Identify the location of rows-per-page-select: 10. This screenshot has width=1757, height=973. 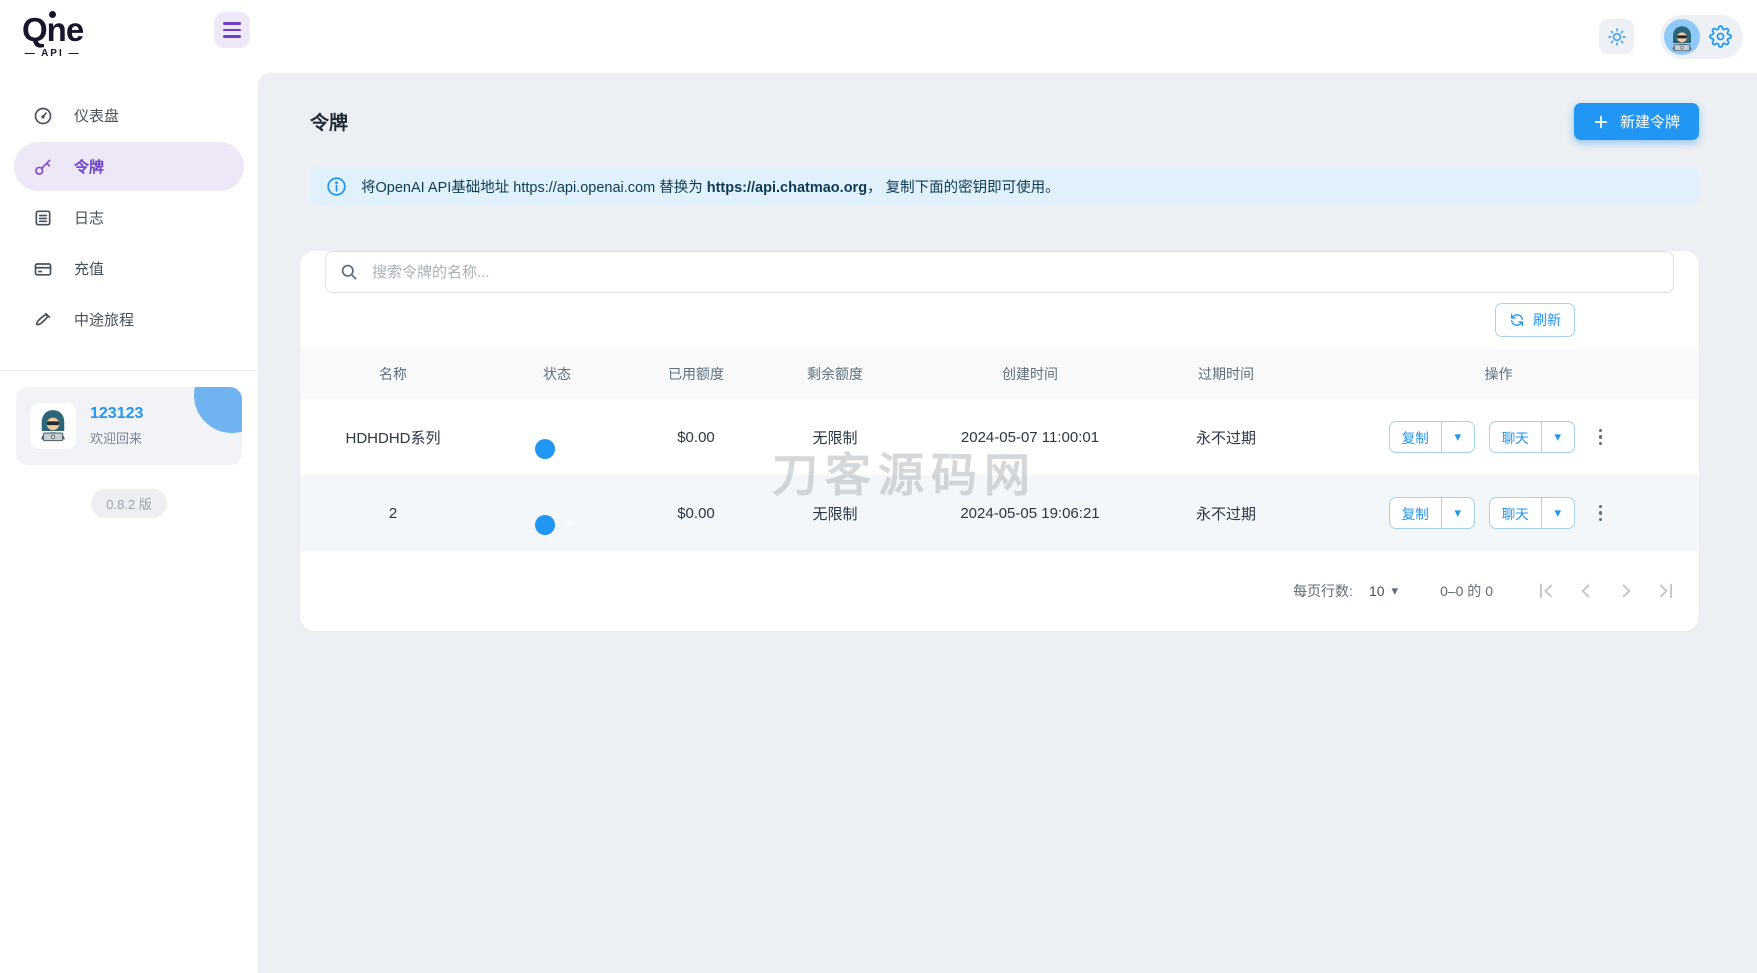
(1383, 591).